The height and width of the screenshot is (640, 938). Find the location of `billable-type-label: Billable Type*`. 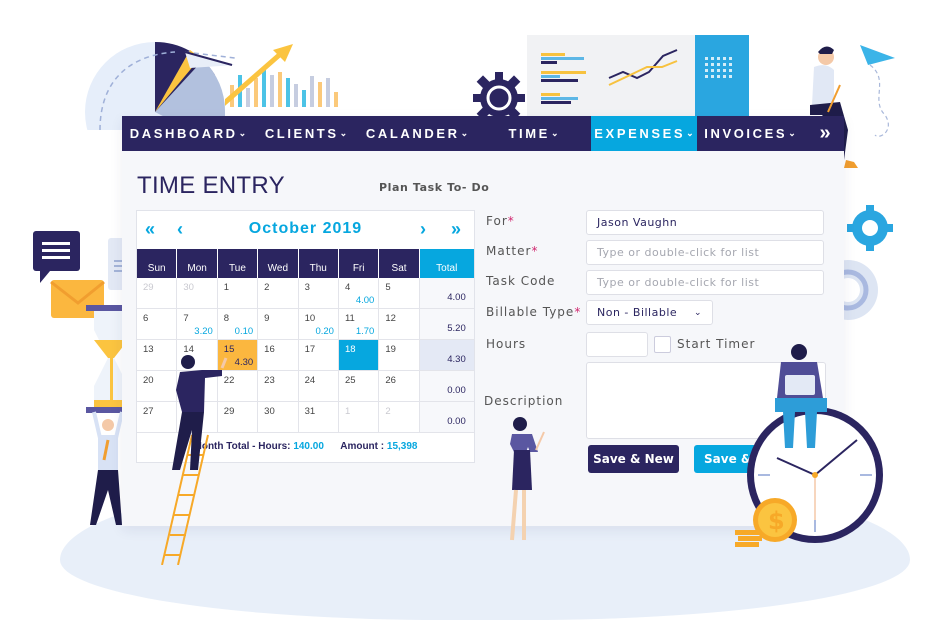

billable-type-label: Billable Type* is located at coordinates (533, 312).